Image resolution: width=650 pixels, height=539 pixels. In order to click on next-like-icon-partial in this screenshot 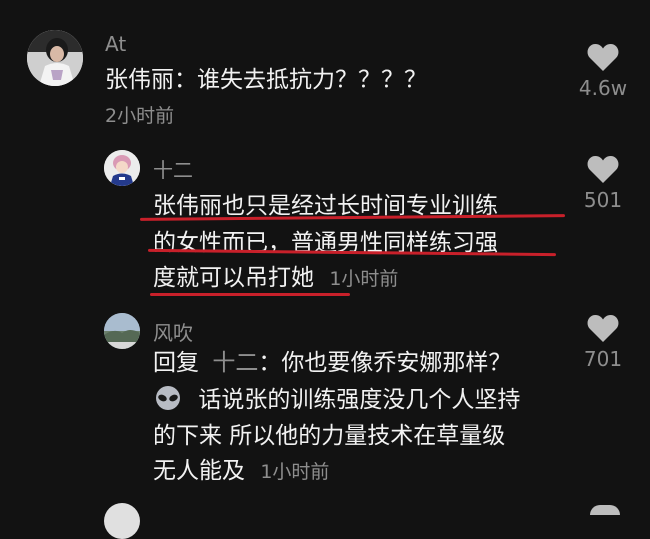, I will do `click(605, 510)`.